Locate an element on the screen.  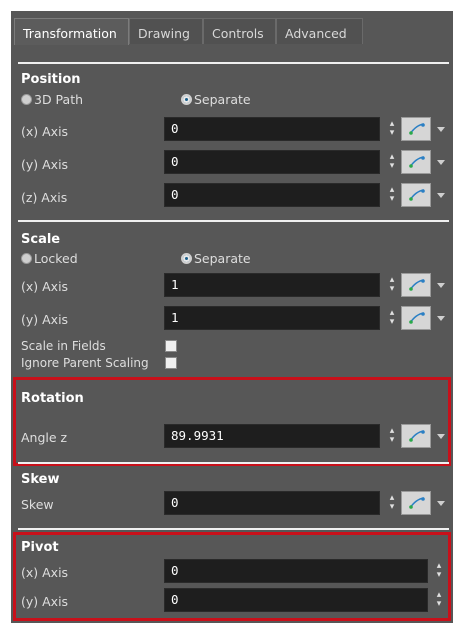
tab-controls: Controls is located at coordinates (239, 31).